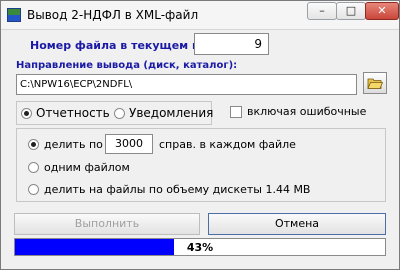  I want to click on one-file-label: одним файлом, so click(87, 167).